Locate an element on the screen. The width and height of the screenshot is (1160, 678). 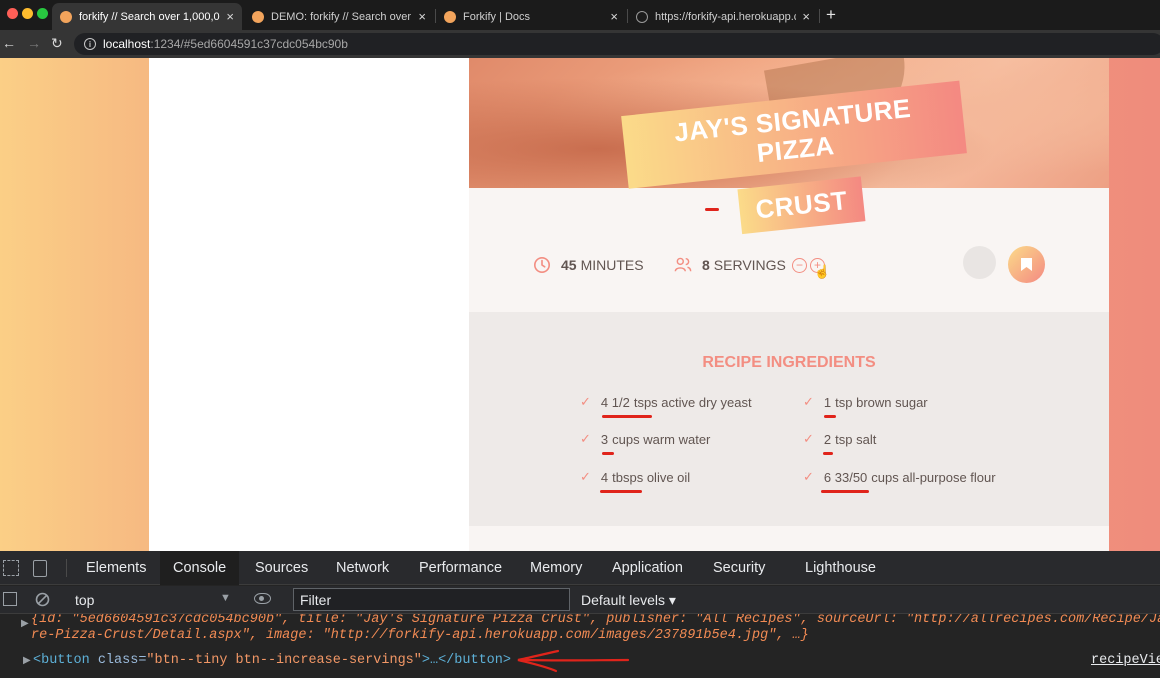
servings-value: 8 is located at coordinates (706, 265).